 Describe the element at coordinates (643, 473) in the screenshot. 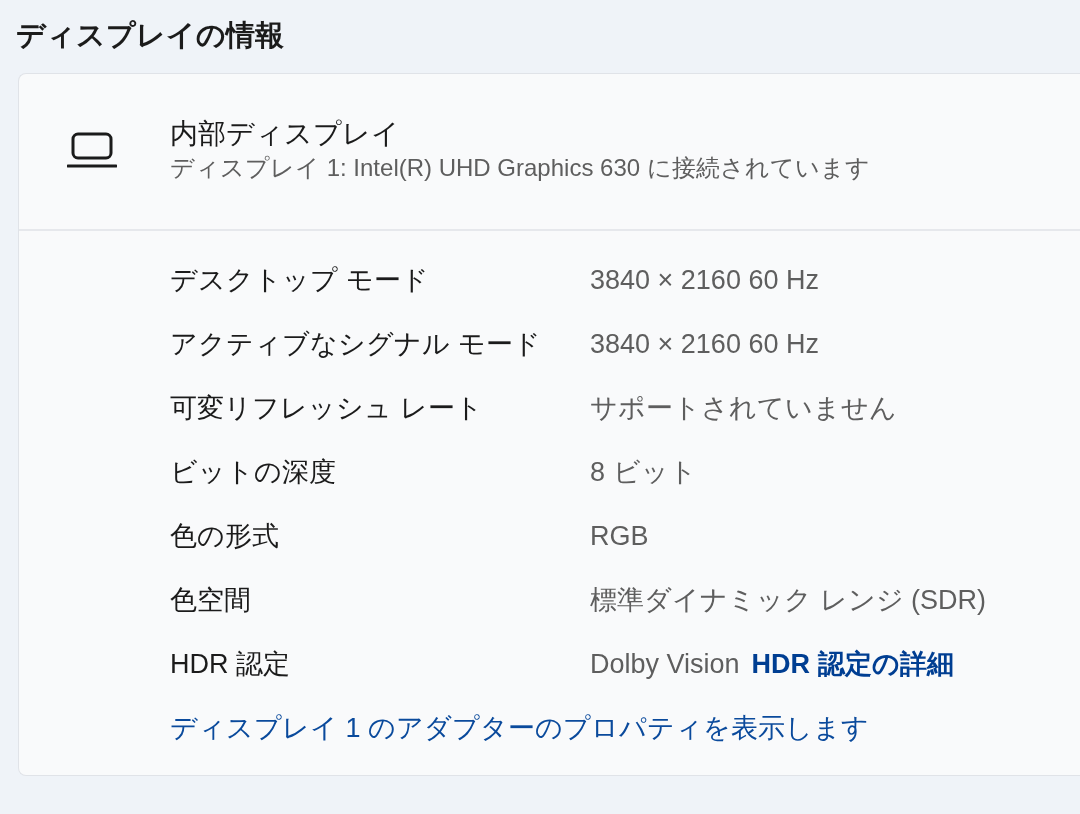

I see `property-value: 8 ビット` at that location.